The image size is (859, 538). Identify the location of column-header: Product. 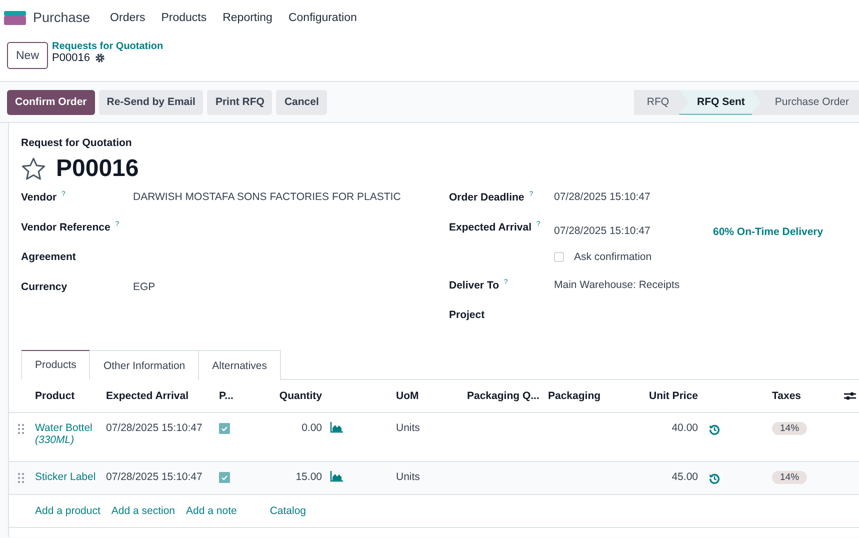
(70, 396).